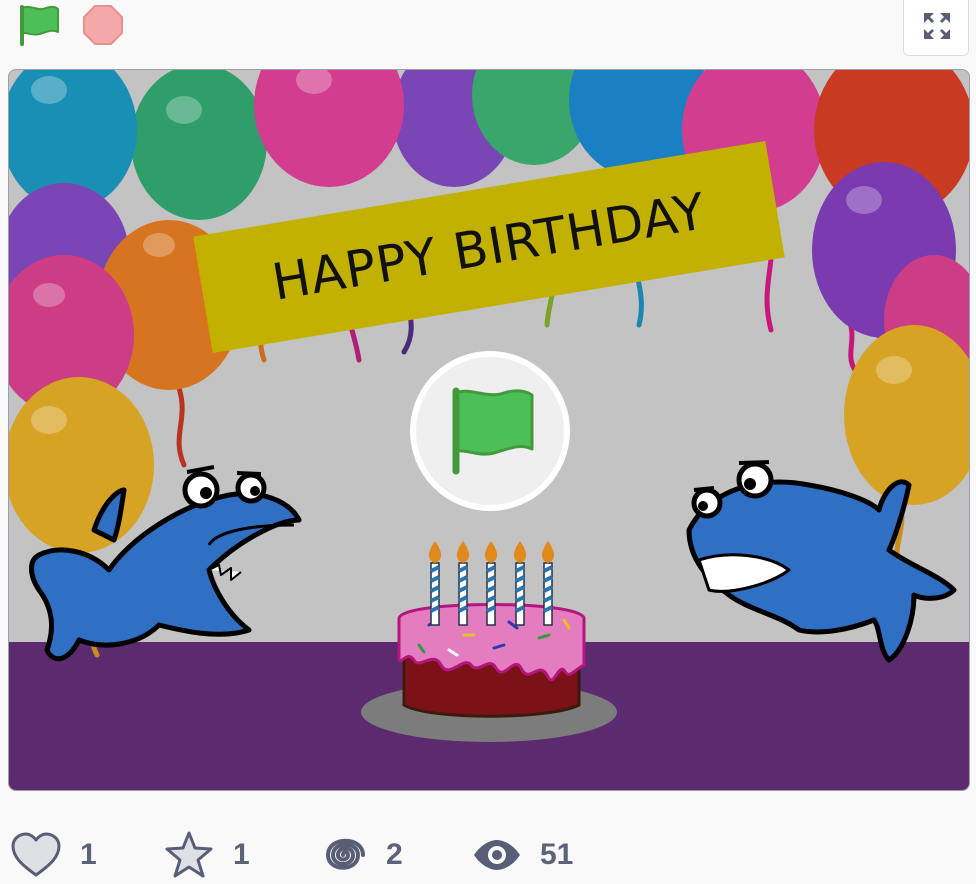  I want to click on stop-button, so click(103, 25).